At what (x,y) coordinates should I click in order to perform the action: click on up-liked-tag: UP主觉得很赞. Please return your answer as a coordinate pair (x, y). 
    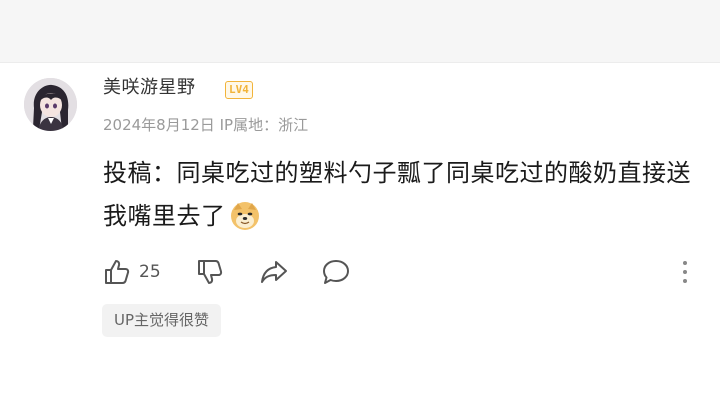
    Looking at the image, I should click on (162, 320).